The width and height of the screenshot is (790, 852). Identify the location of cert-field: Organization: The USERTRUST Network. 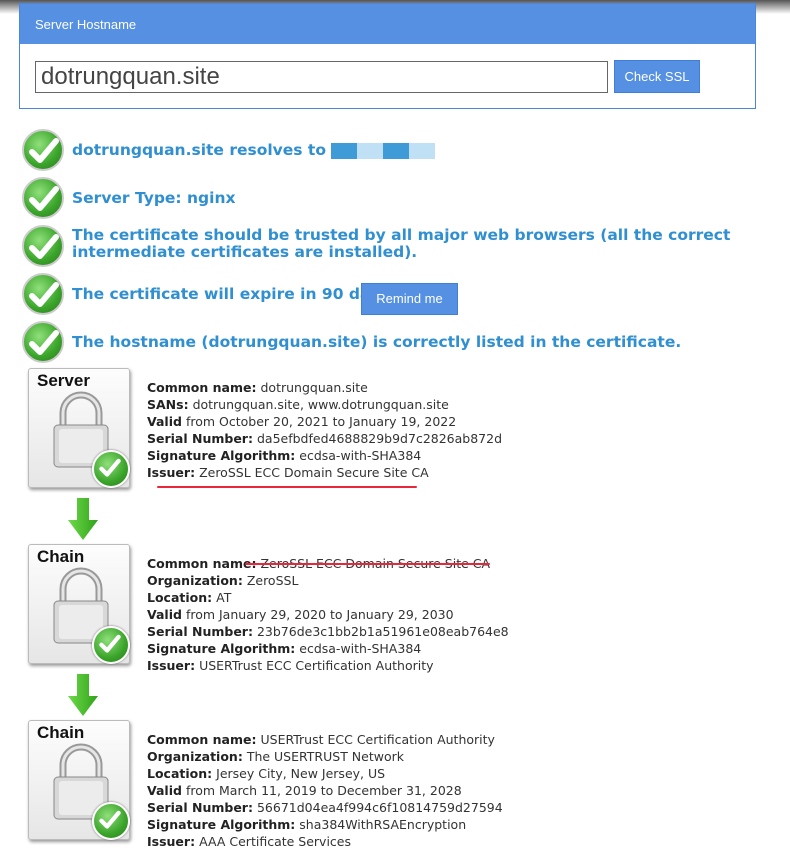
(325, 756).